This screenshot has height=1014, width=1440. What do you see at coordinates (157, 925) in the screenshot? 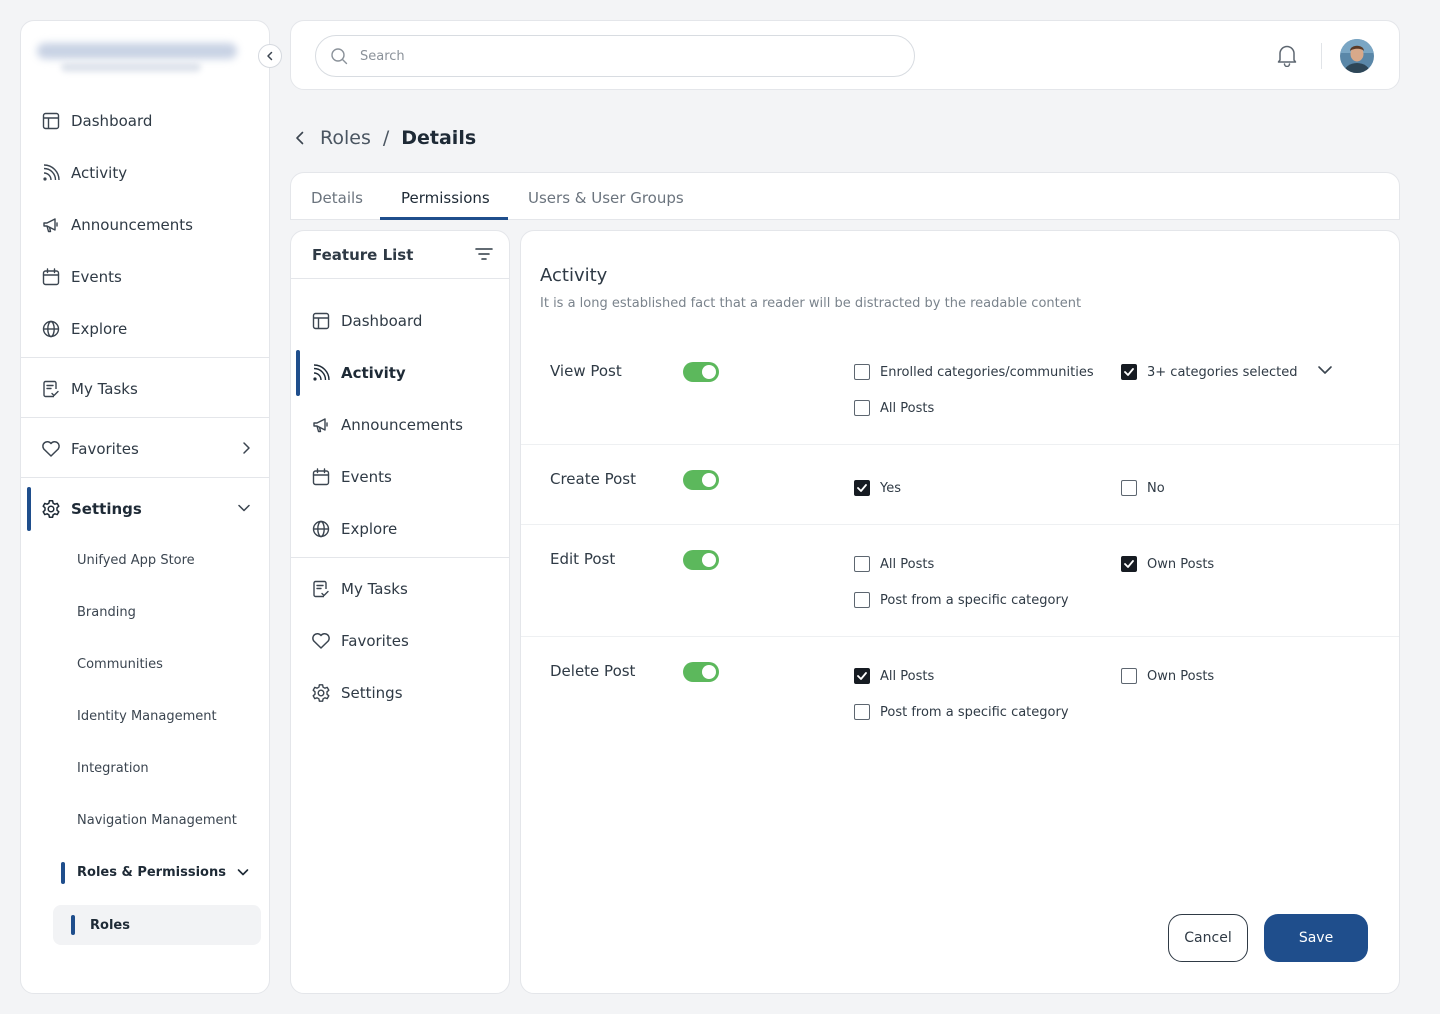
I see `sidebar-item-roles: Roles` at bounding box center [157, 925].